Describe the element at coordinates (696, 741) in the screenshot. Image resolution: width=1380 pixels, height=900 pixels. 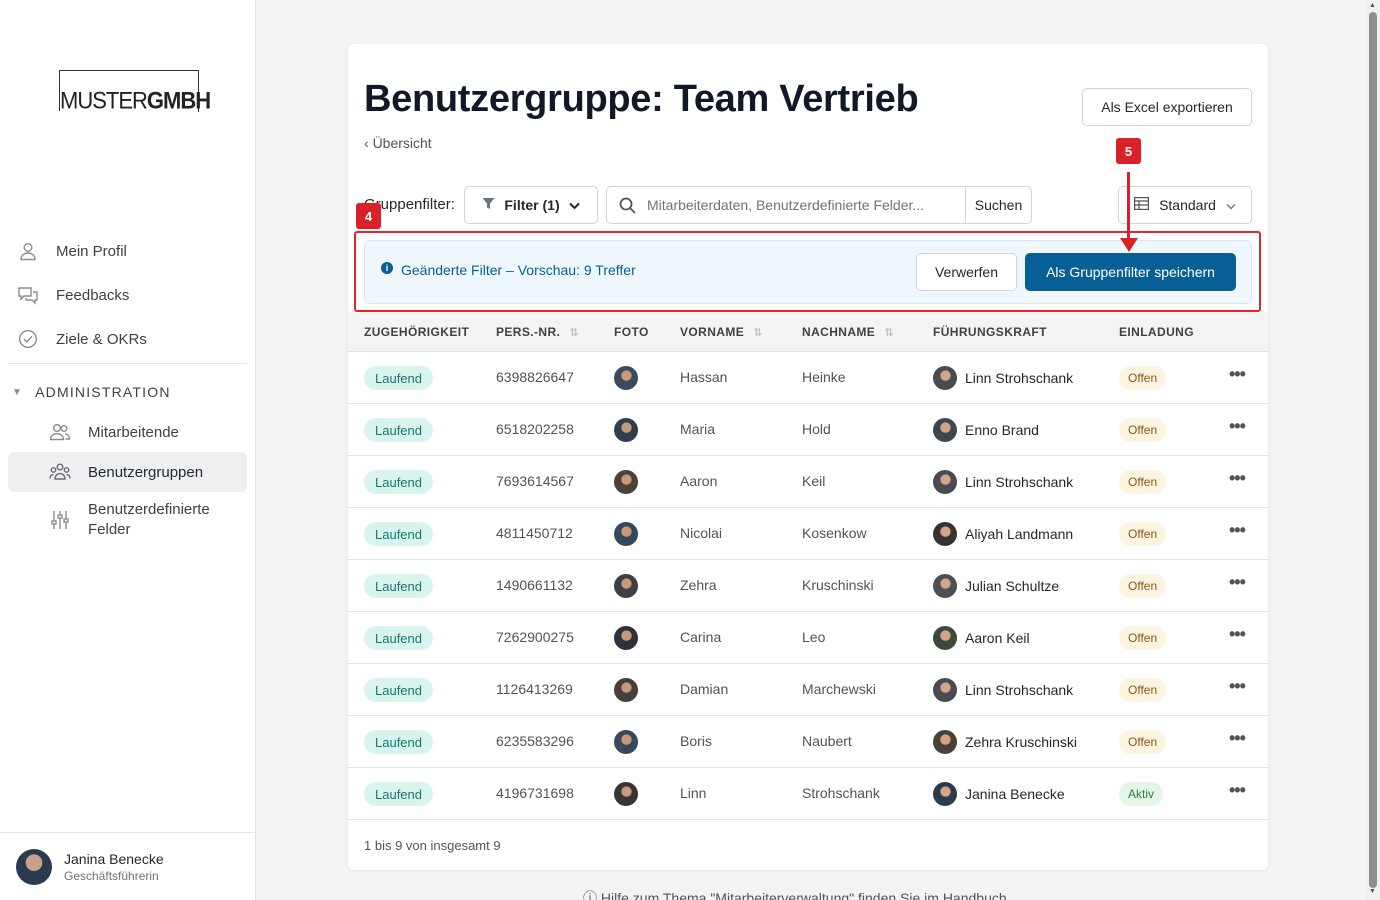
I see `first-name-cell: Boris` at that location.